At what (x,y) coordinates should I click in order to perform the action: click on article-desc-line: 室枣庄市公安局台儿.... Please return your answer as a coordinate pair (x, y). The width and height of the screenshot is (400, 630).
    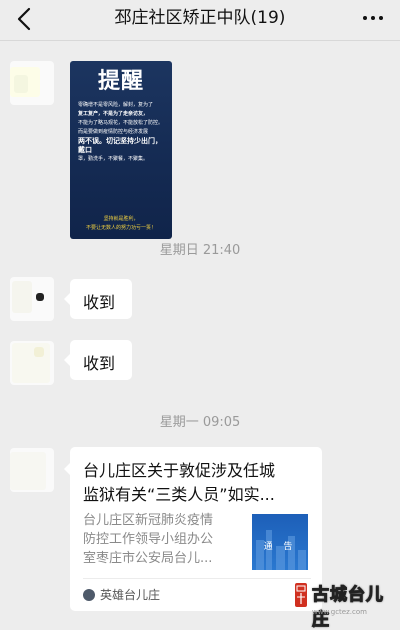
    Looking at the image, I should click on (148, 558).